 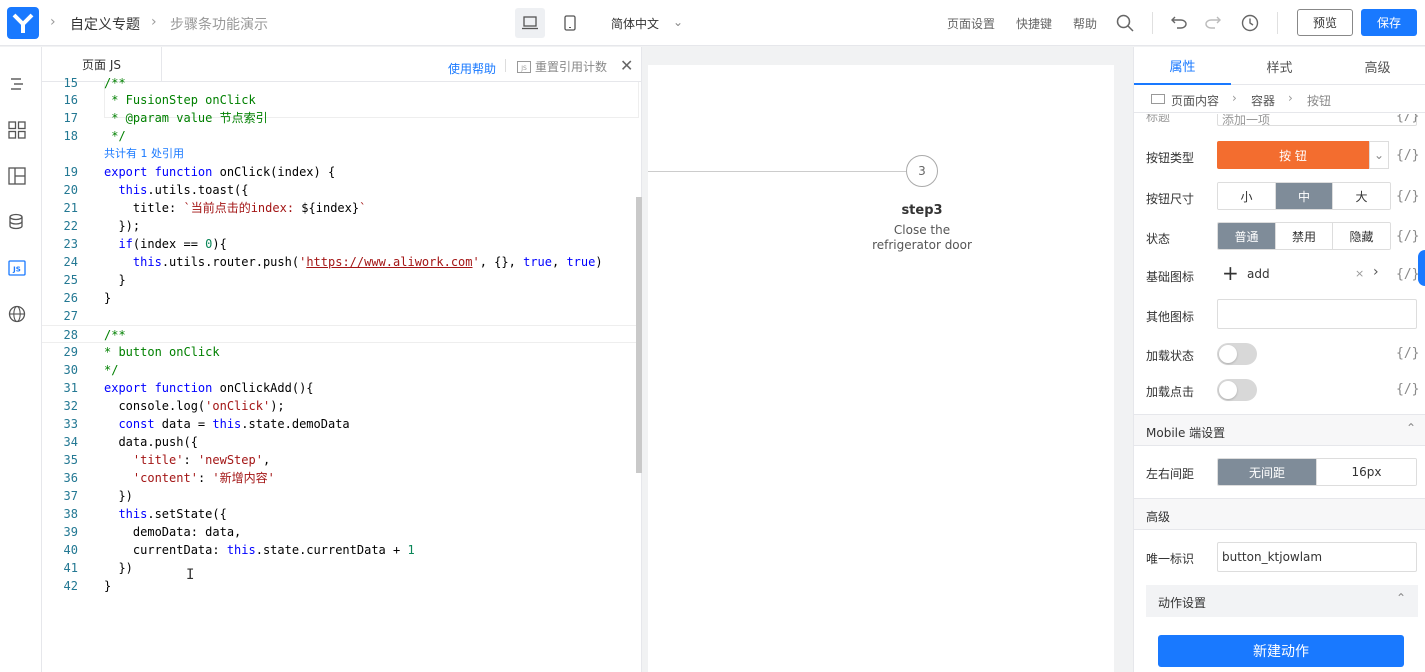 I want to click on search-icon, so click(x=1125, y=23).